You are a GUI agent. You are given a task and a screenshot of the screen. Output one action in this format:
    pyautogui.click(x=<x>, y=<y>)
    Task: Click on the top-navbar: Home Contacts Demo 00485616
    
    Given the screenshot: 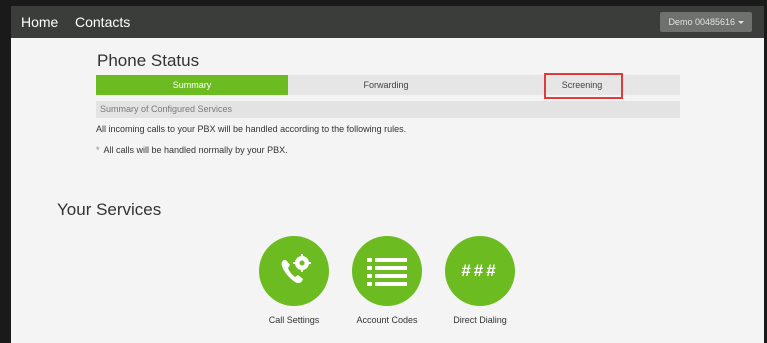 What is the action you would take?
    pyautogui.click(x=387, y=22)
    